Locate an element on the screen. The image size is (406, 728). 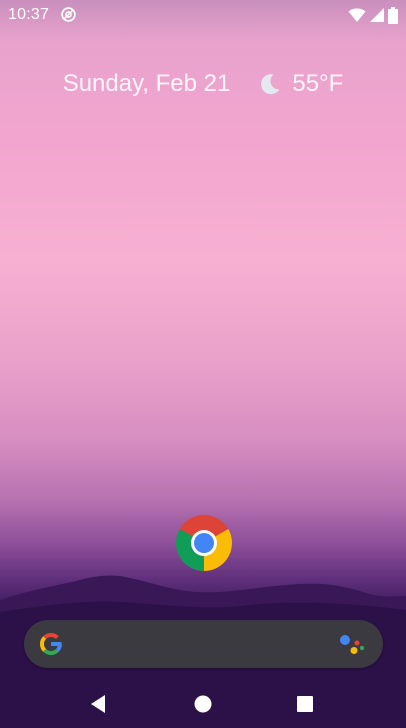
at-a-glance-widget: Sunday, Feb 21 55°F is located at coordinates (203, 84).